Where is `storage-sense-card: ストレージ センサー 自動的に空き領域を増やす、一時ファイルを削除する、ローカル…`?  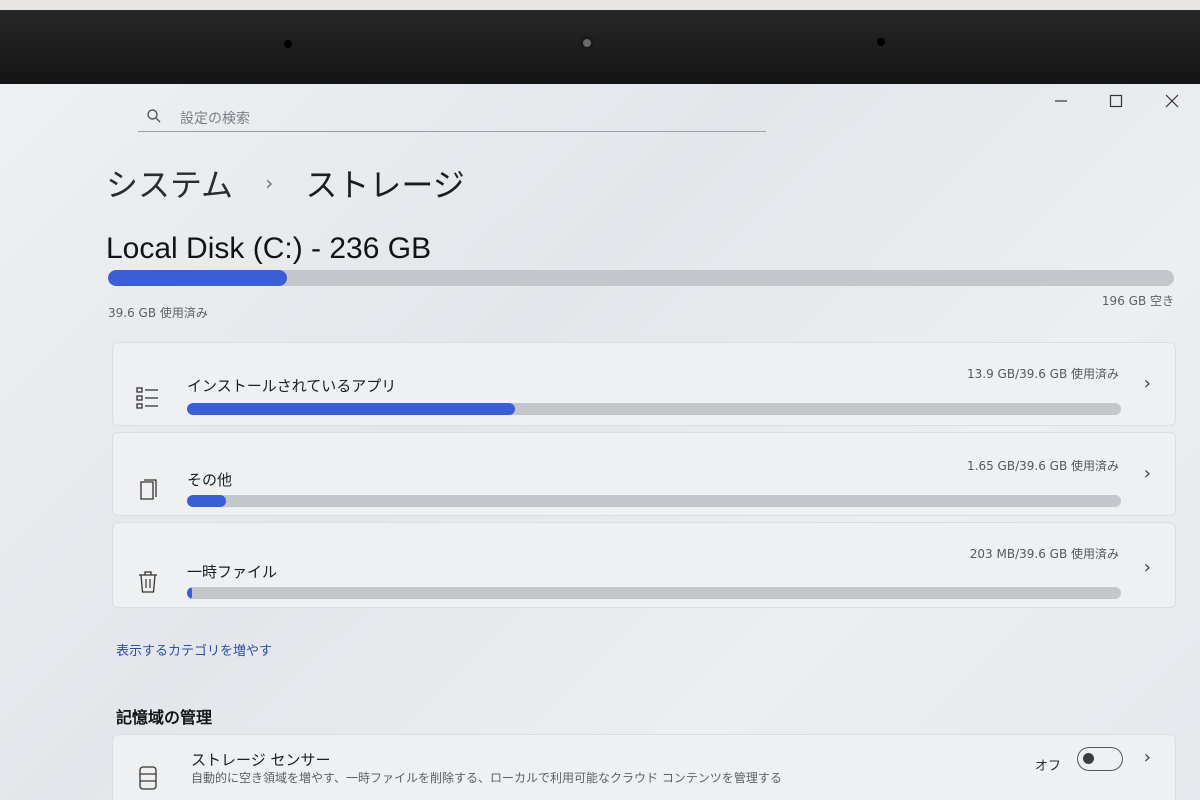
storage-sense-card: ストレージ センサー 自動的に空き領域を増やす、一時ファイルを削除する、ローカル… is located at coordinates (644, 767).